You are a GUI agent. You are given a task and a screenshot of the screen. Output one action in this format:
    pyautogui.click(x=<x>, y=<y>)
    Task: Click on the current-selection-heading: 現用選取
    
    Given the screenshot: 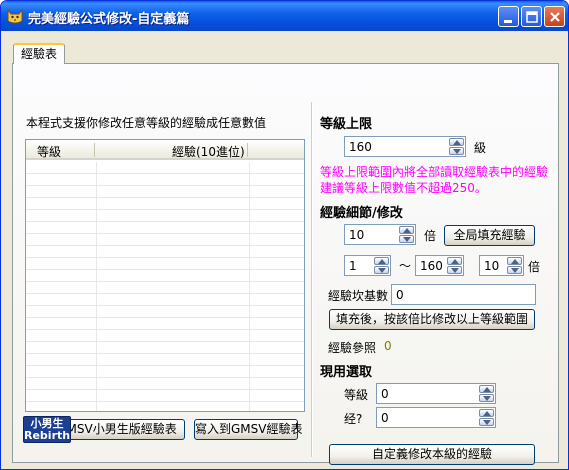 What is the action you would take?
    pyautogui.click(x=346, y=372)
    